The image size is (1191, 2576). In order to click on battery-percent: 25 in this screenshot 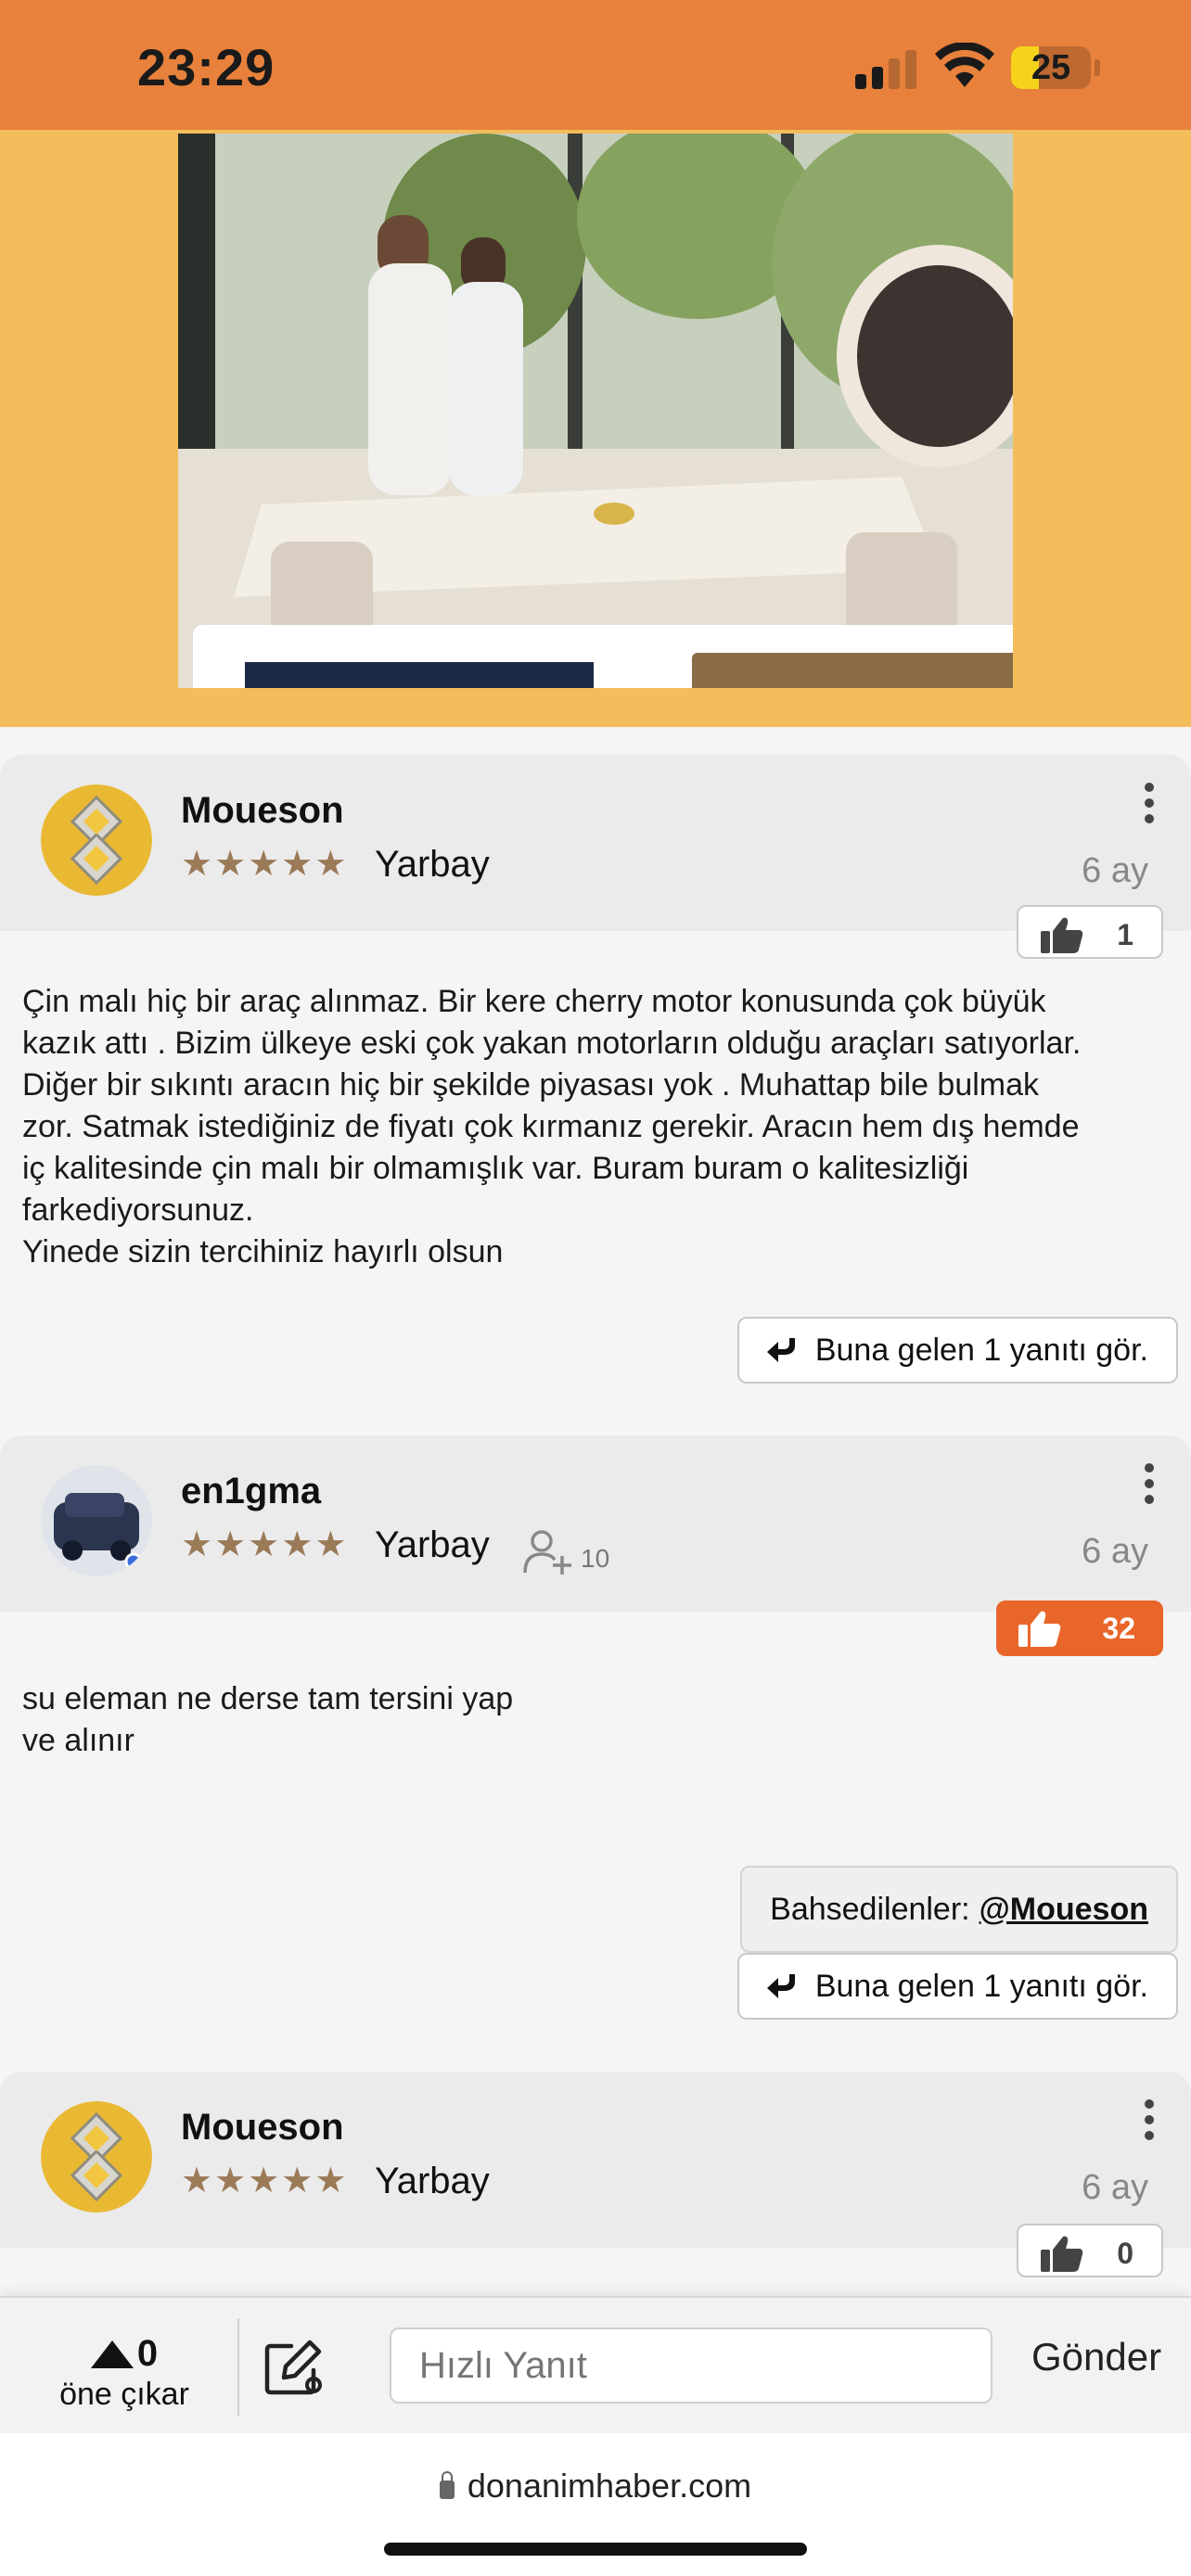, I will do `click(1051, 67)`.